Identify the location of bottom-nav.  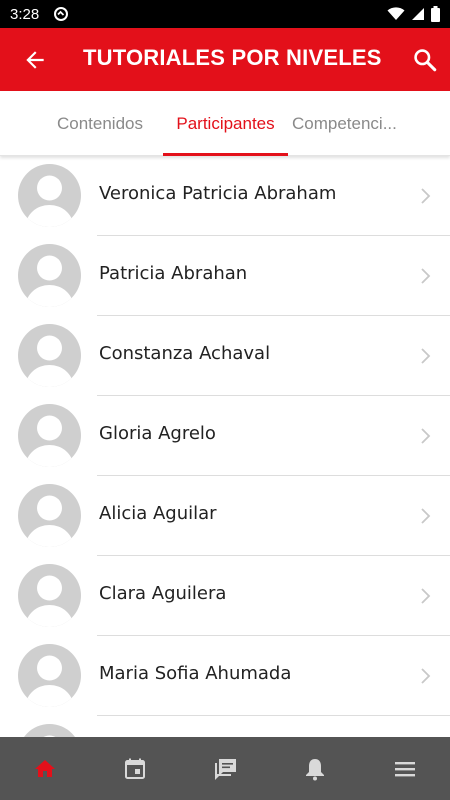
(225, 768).